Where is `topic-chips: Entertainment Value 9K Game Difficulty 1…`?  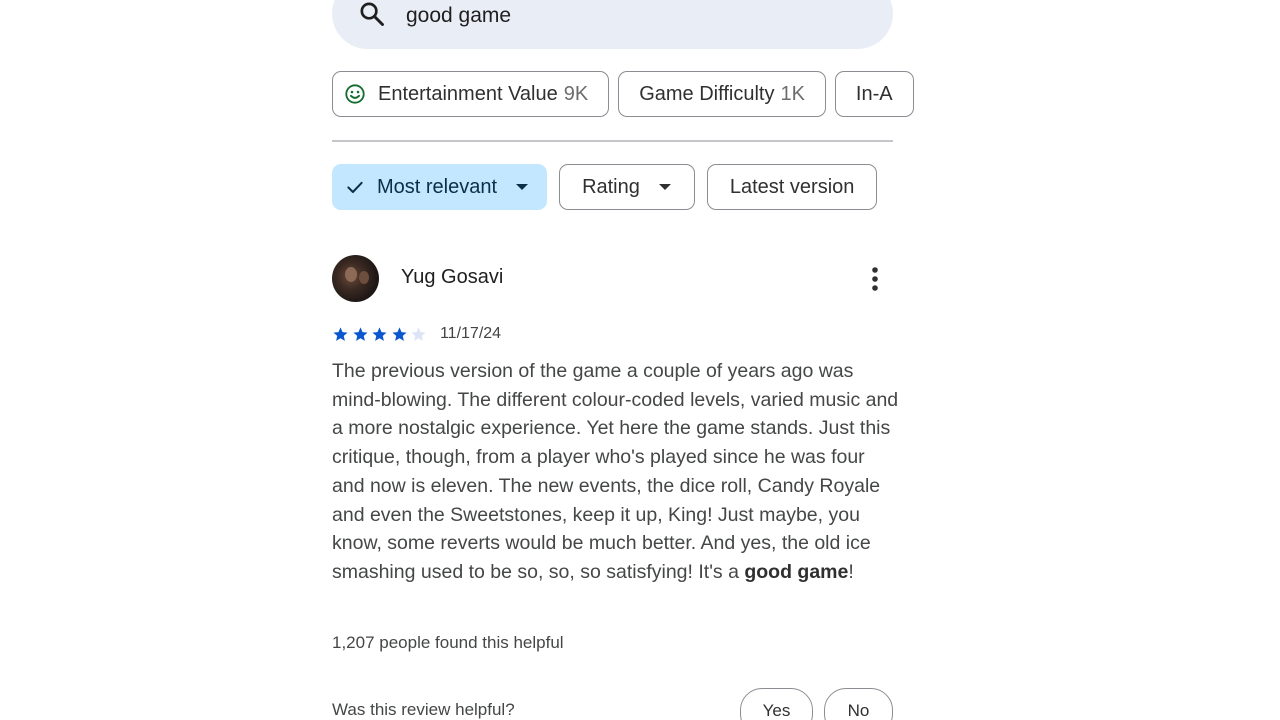
topic-chips: Entertainment Value 9K Game Difficulty 1… is located at coordinates (623, 95).